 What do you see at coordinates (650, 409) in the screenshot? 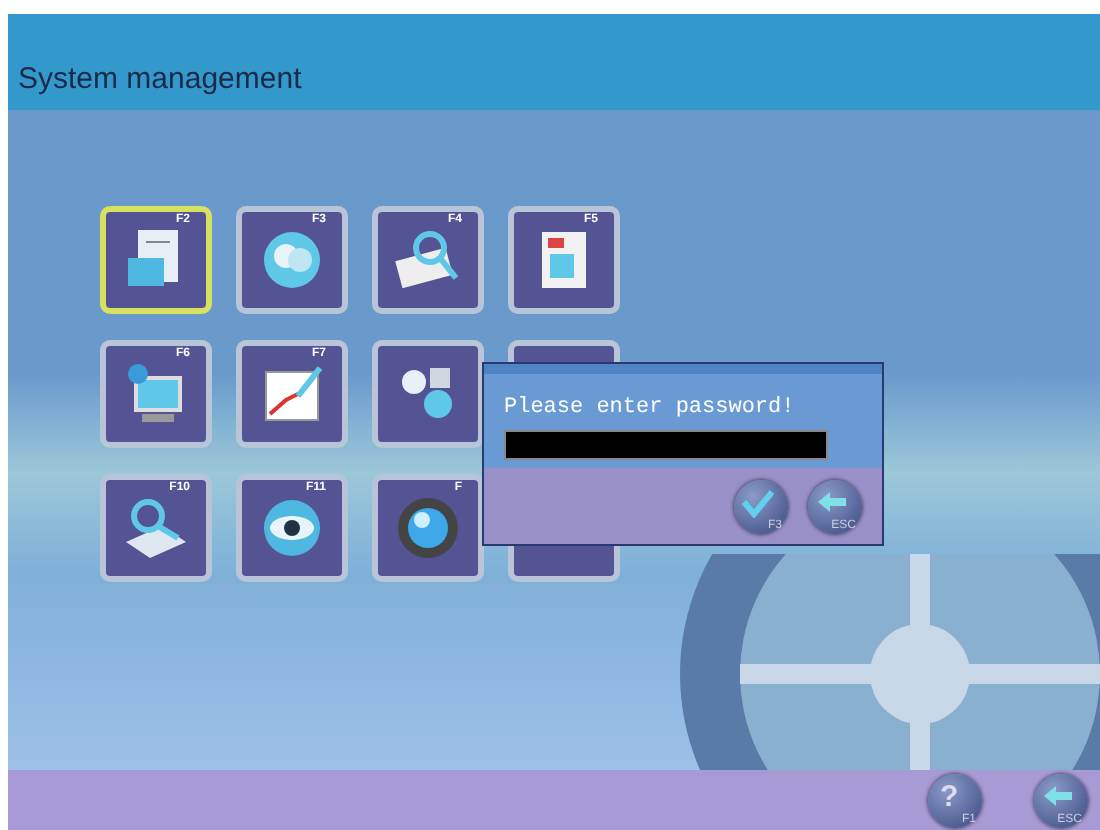
I see `password-prompt: Please enter password!` at bounding box center [650, 409].